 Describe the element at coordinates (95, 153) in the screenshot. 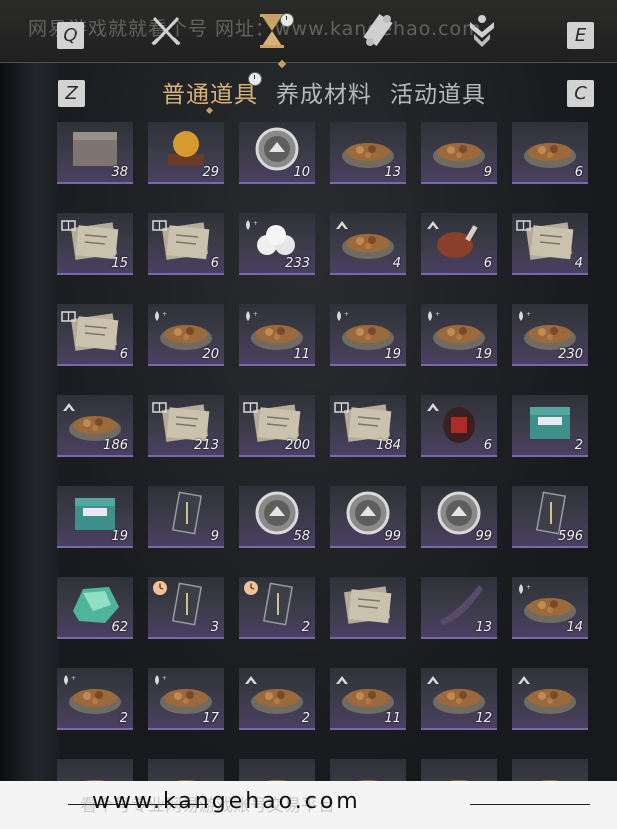

I see `inventory-slot: 38` at that location.